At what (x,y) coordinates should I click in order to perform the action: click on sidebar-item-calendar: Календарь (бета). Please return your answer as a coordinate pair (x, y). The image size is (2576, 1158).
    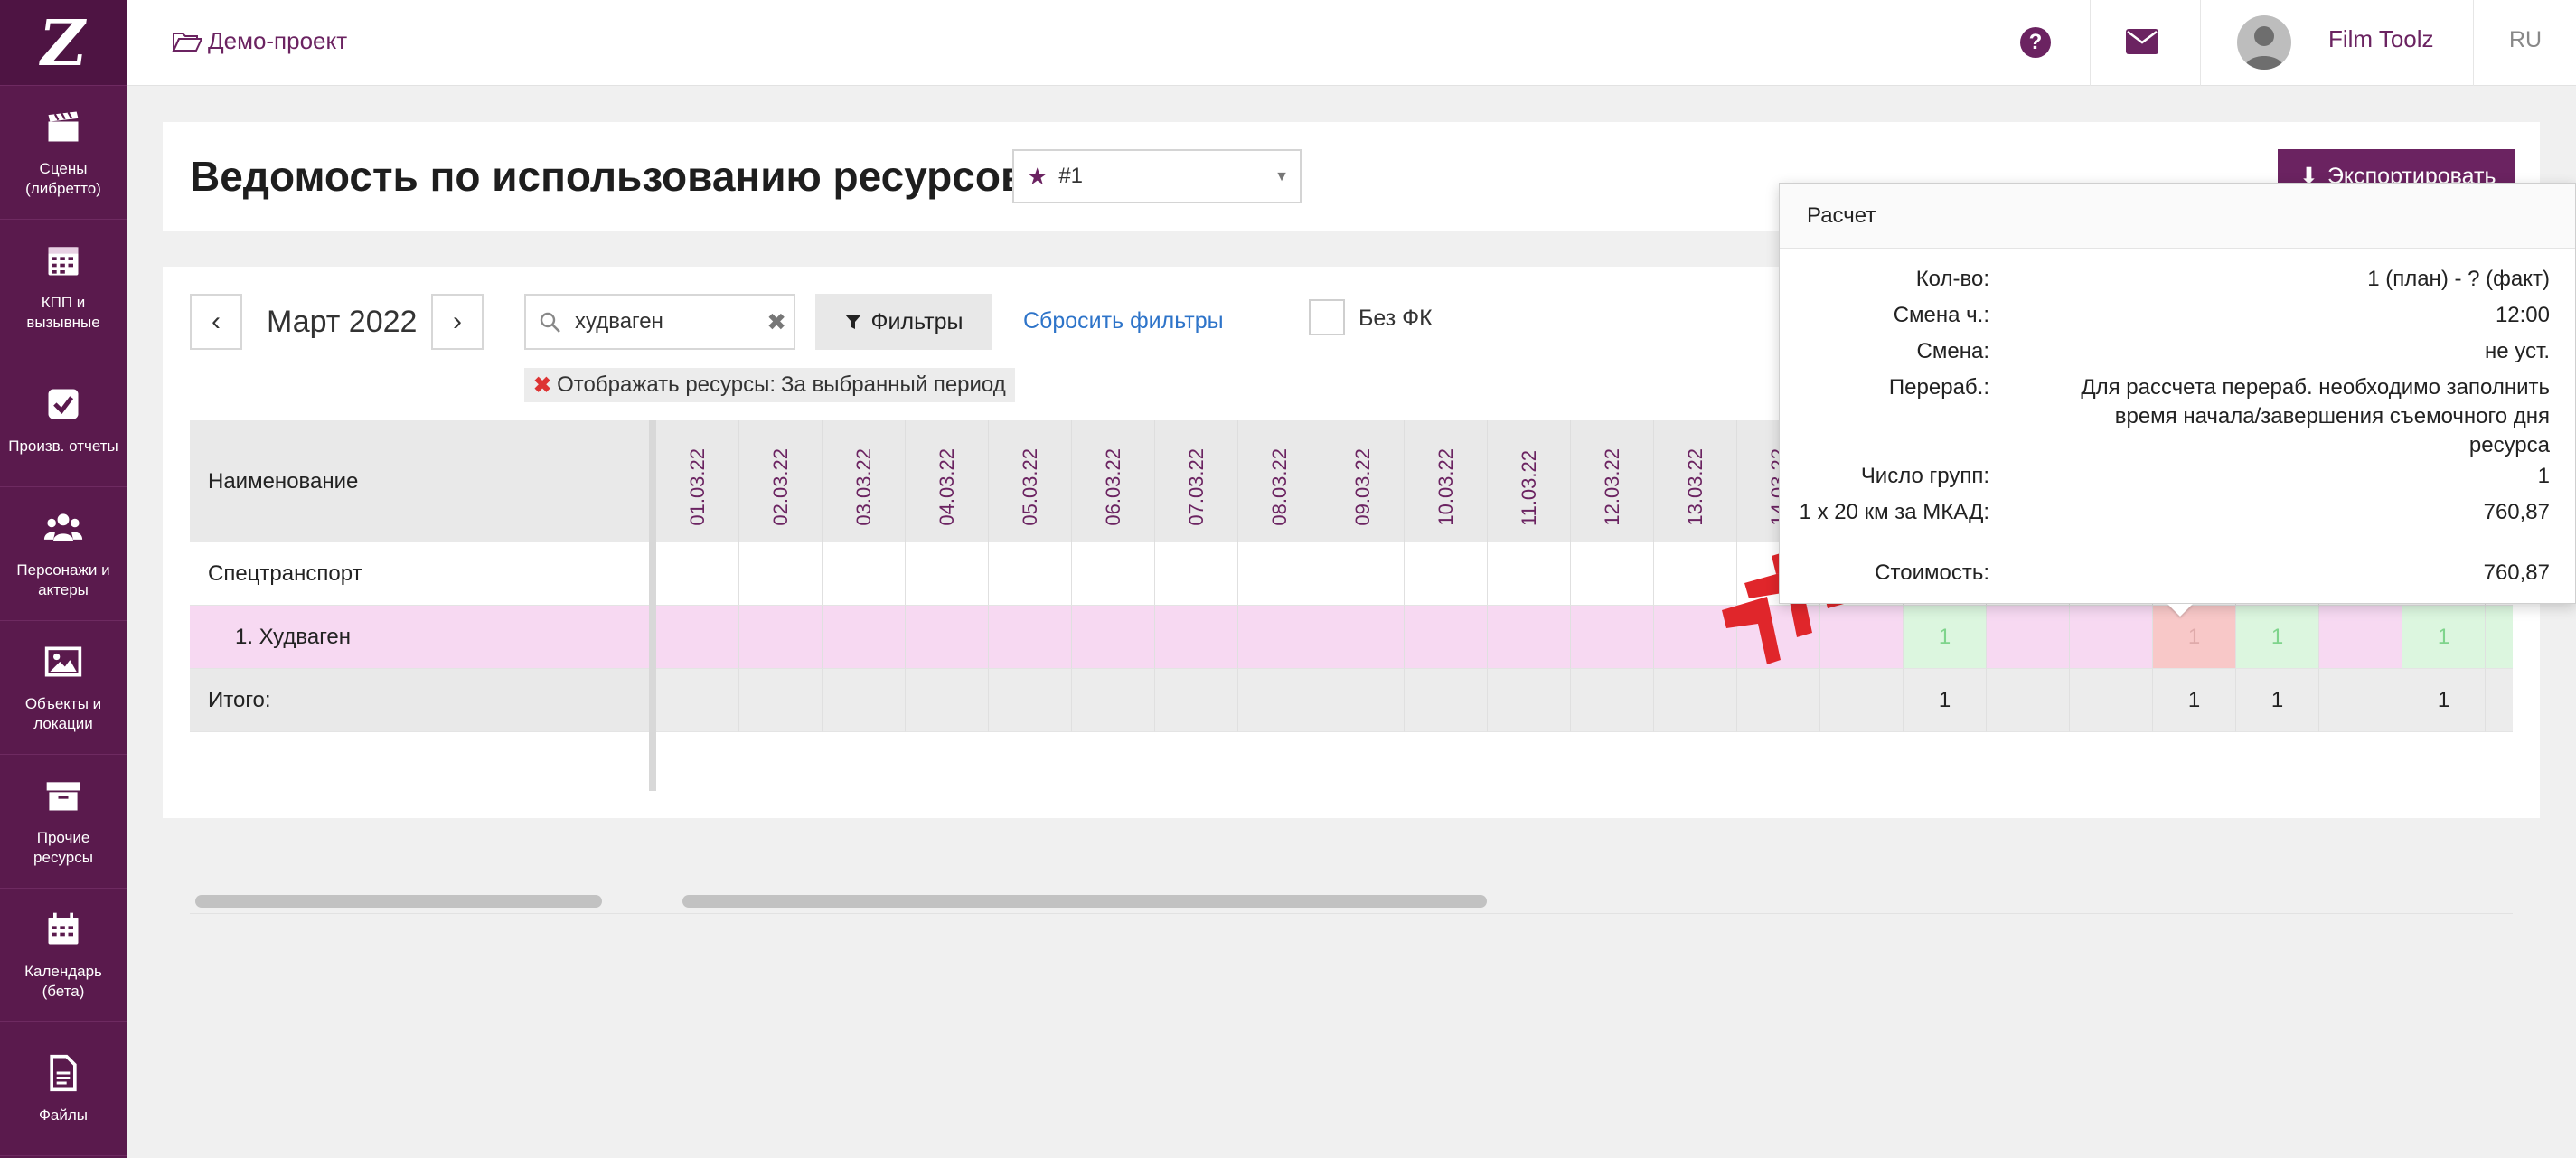
    Looking at the image, I should click on (63, 955).